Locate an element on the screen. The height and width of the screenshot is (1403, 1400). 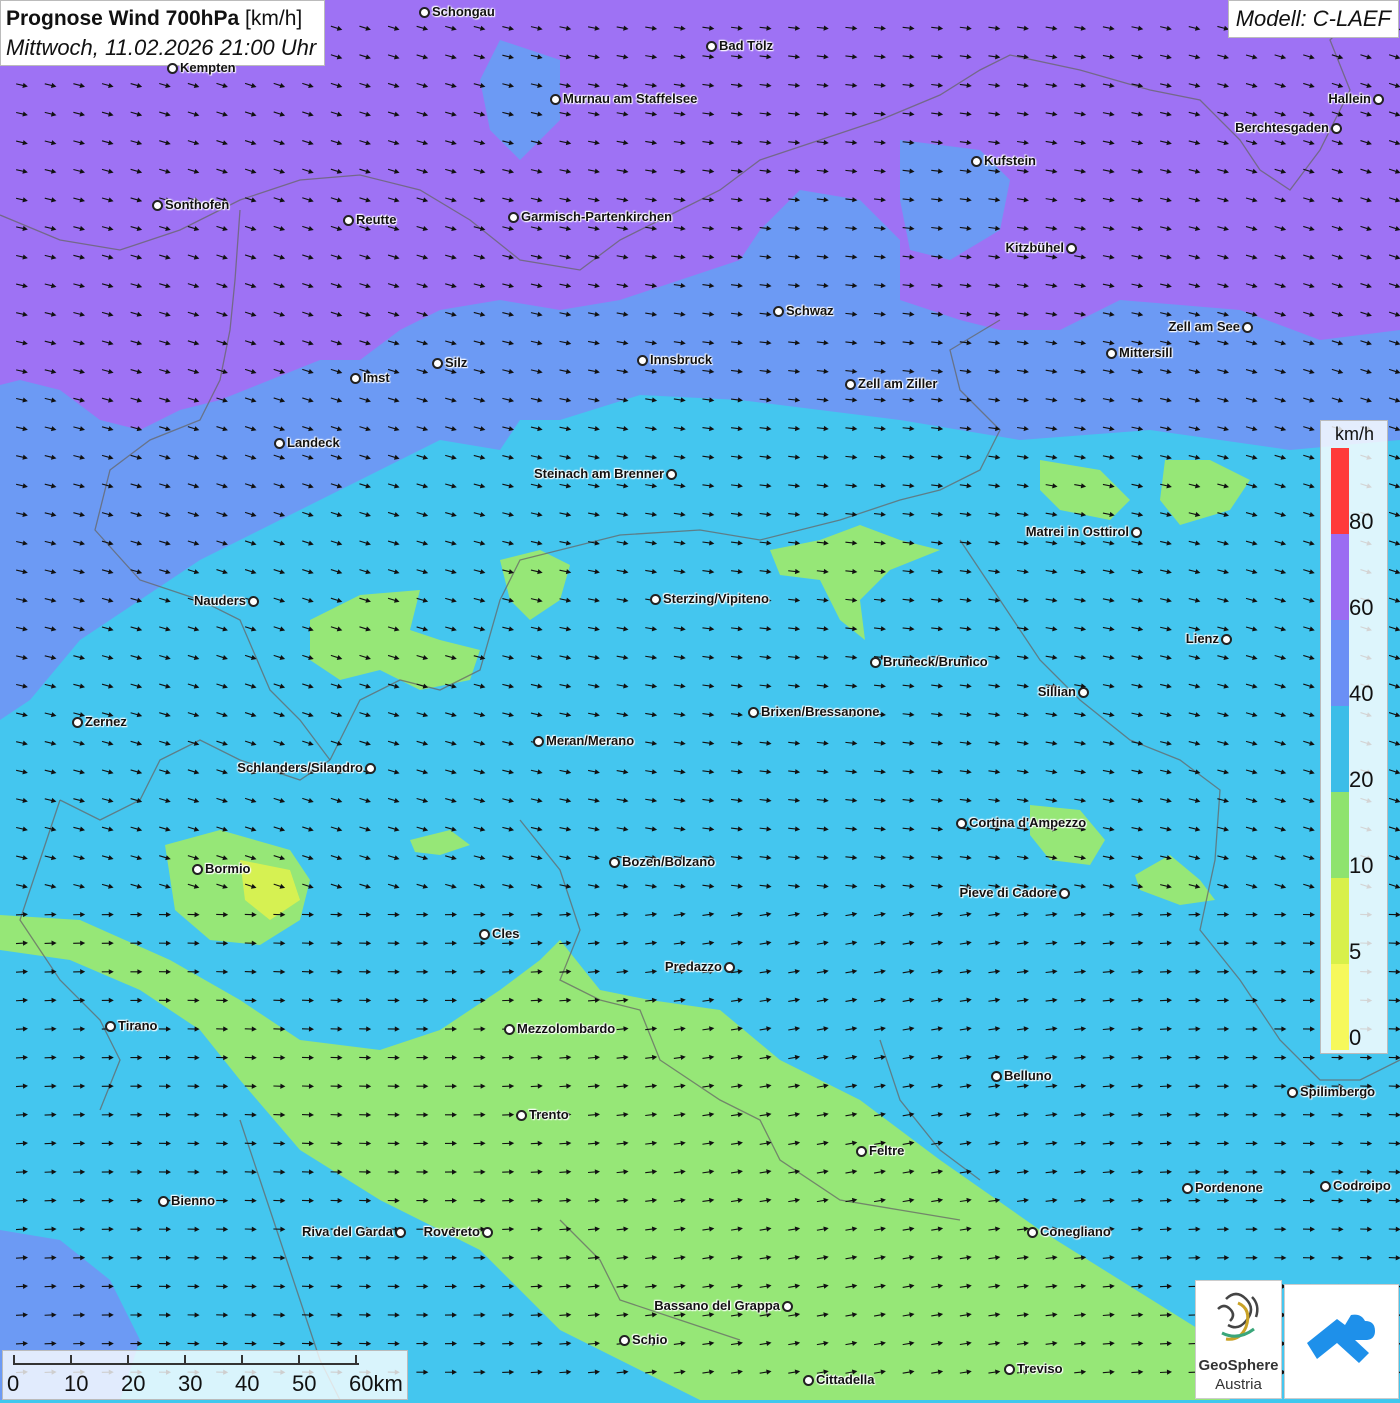
legend-tick-label: 20 is located at coordinates (1361, 780).